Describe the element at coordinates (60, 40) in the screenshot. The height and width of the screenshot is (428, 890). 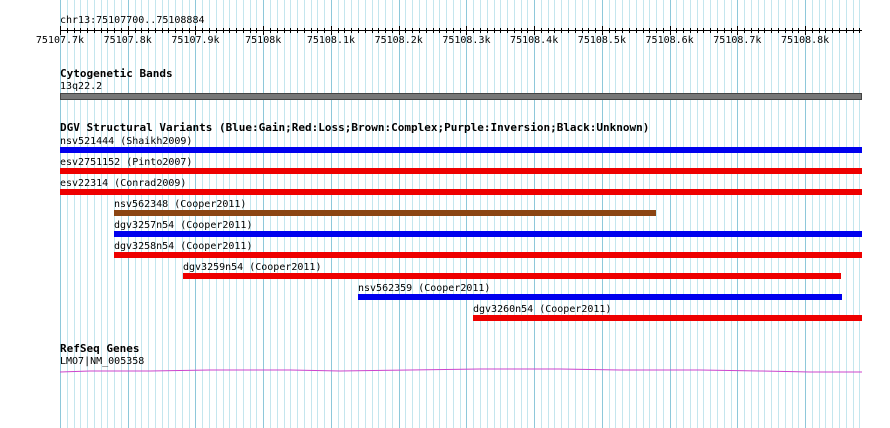
I see `ruler-tick-label: 75107.7k` at that location.